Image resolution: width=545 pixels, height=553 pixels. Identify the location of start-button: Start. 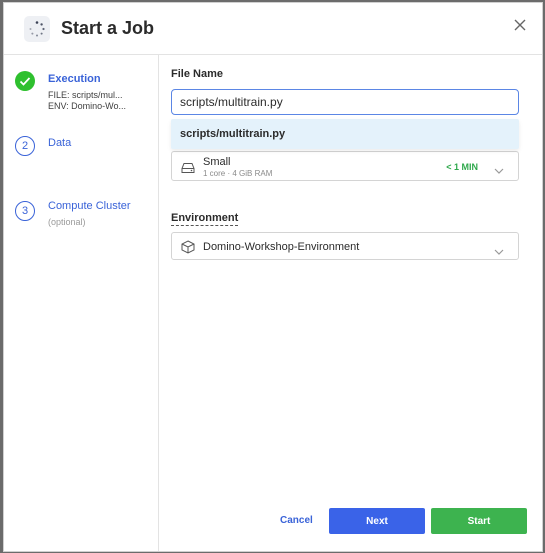
(479, 521).